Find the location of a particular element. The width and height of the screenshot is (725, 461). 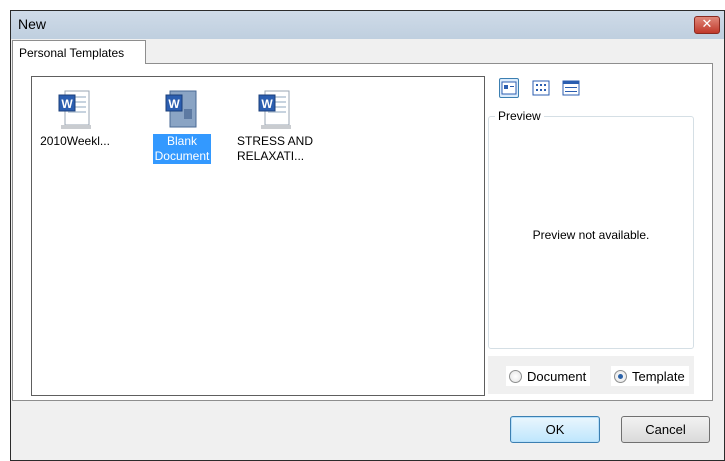

cancel-button: Cancel is located at coordinates (665, 429).